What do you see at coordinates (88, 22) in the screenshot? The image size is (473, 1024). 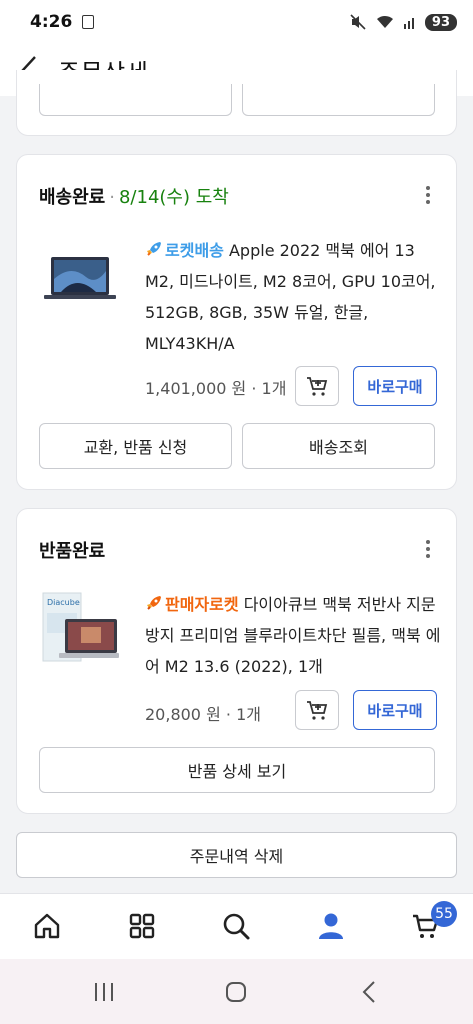 I see `notification-icon` at bounding box center [88, 22].